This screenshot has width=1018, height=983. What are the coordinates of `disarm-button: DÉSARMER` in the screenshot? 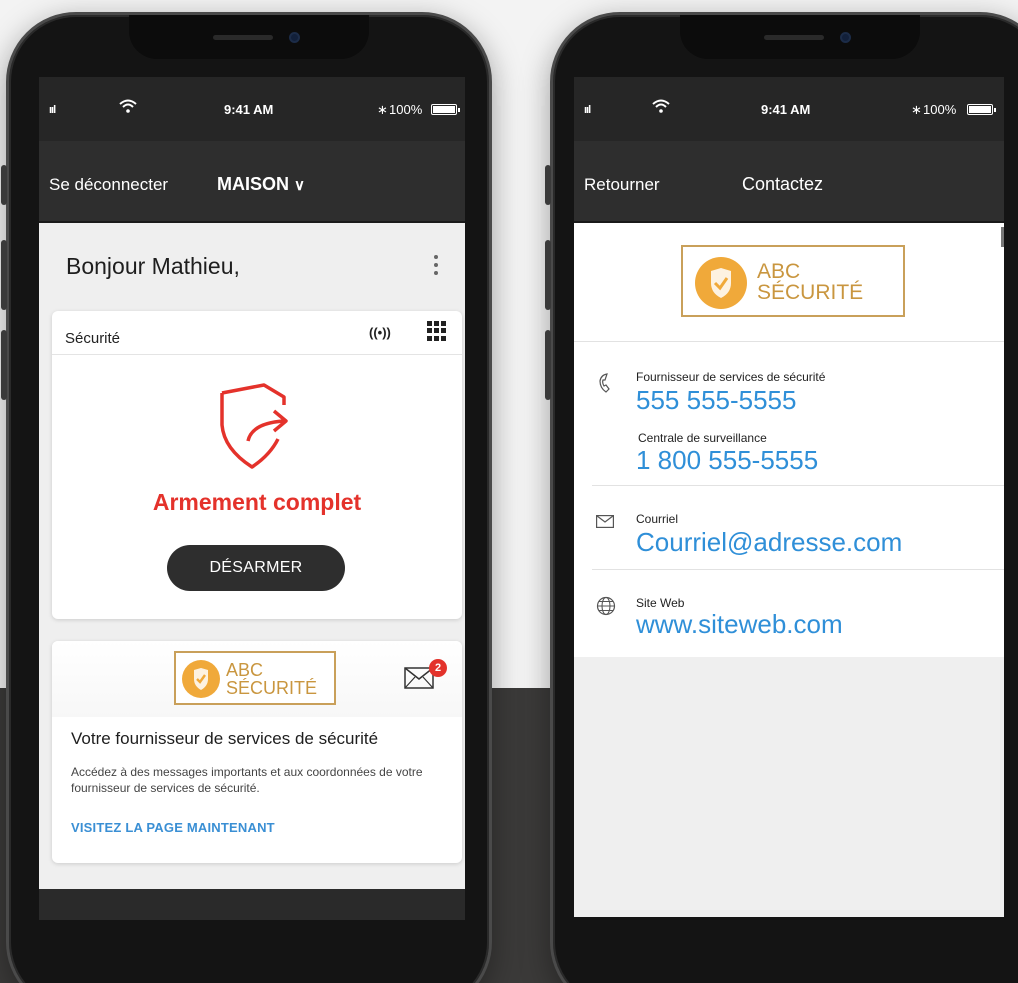 It's located at (256, 568).